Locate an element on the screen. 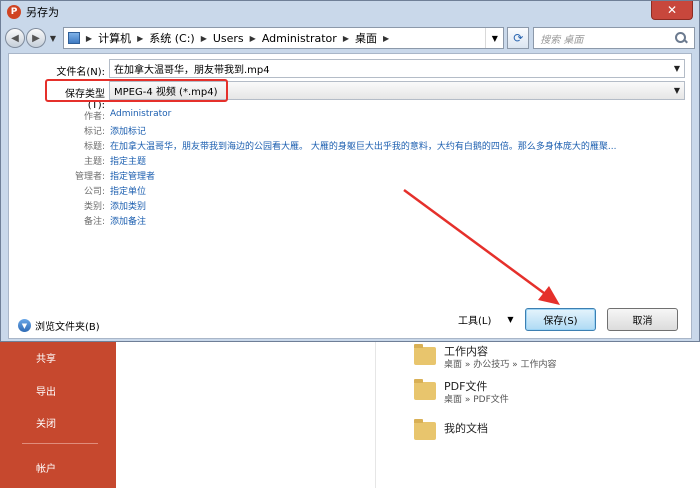  annotation-arrow-head is located at coordinates (549, 295).